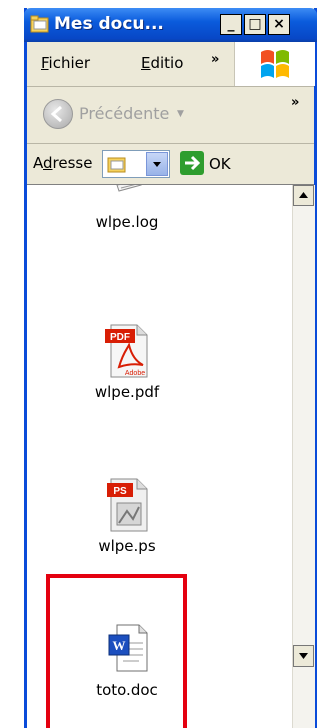  I want to click on address-label: Adresse, so click(62, 163).